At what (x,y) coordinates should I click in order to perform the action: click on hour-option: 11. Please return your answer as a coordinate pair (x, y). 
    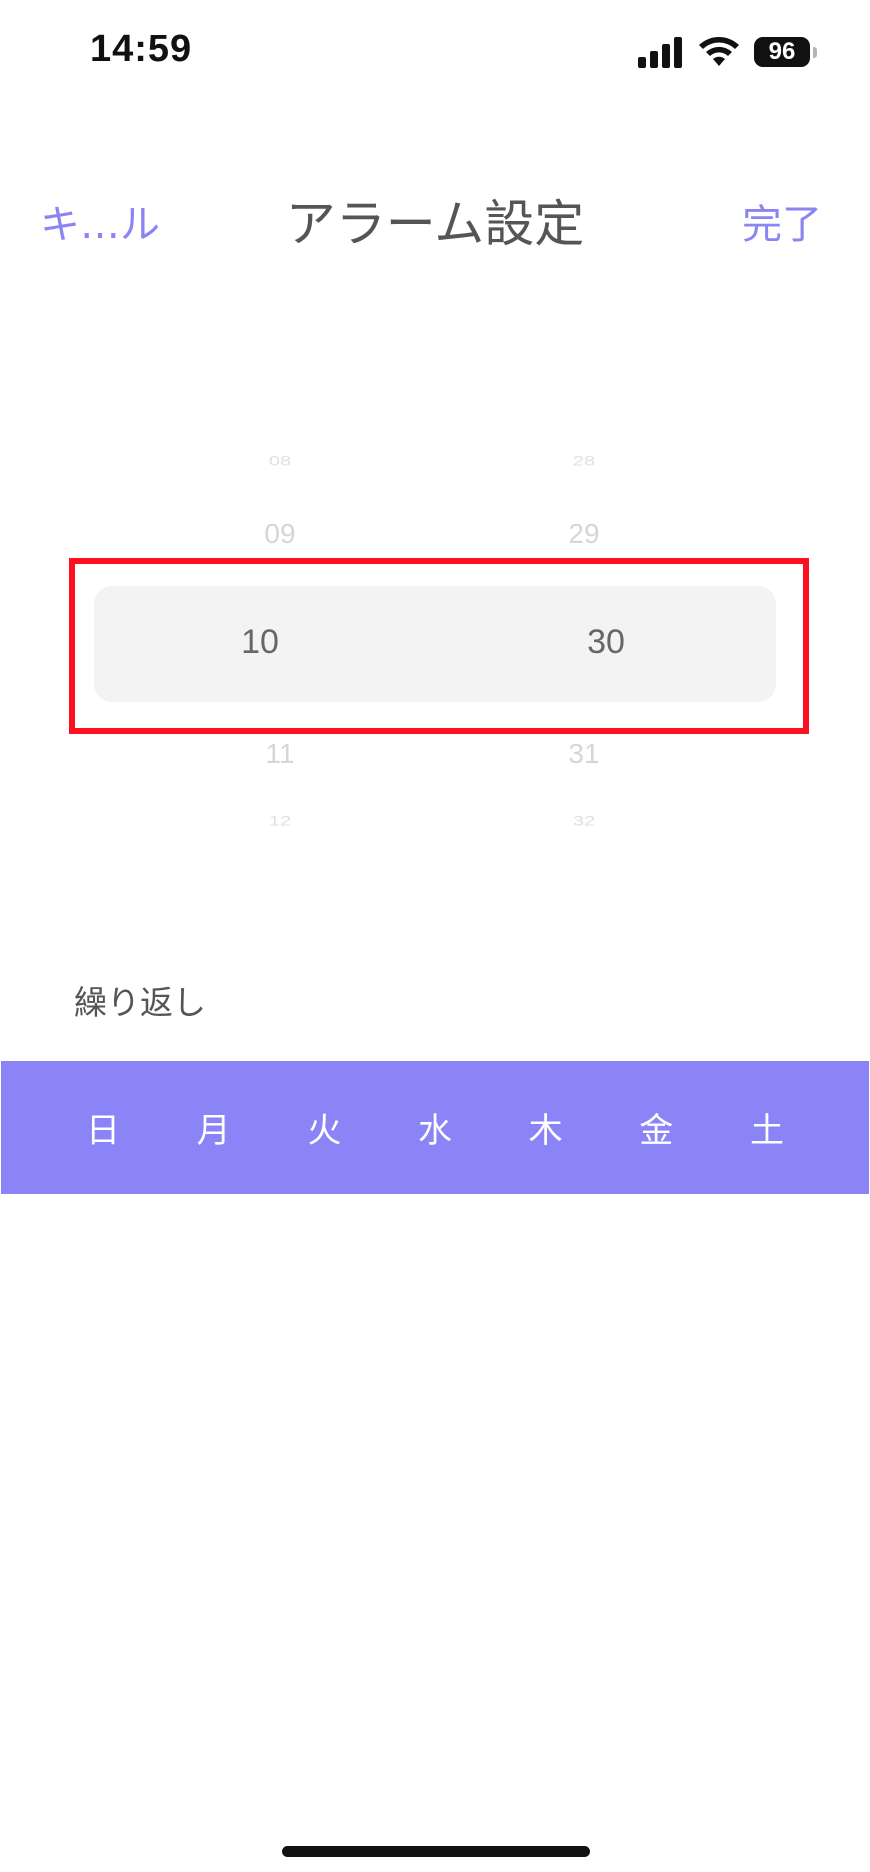
    Looking at the image, I should click on (280, 754).